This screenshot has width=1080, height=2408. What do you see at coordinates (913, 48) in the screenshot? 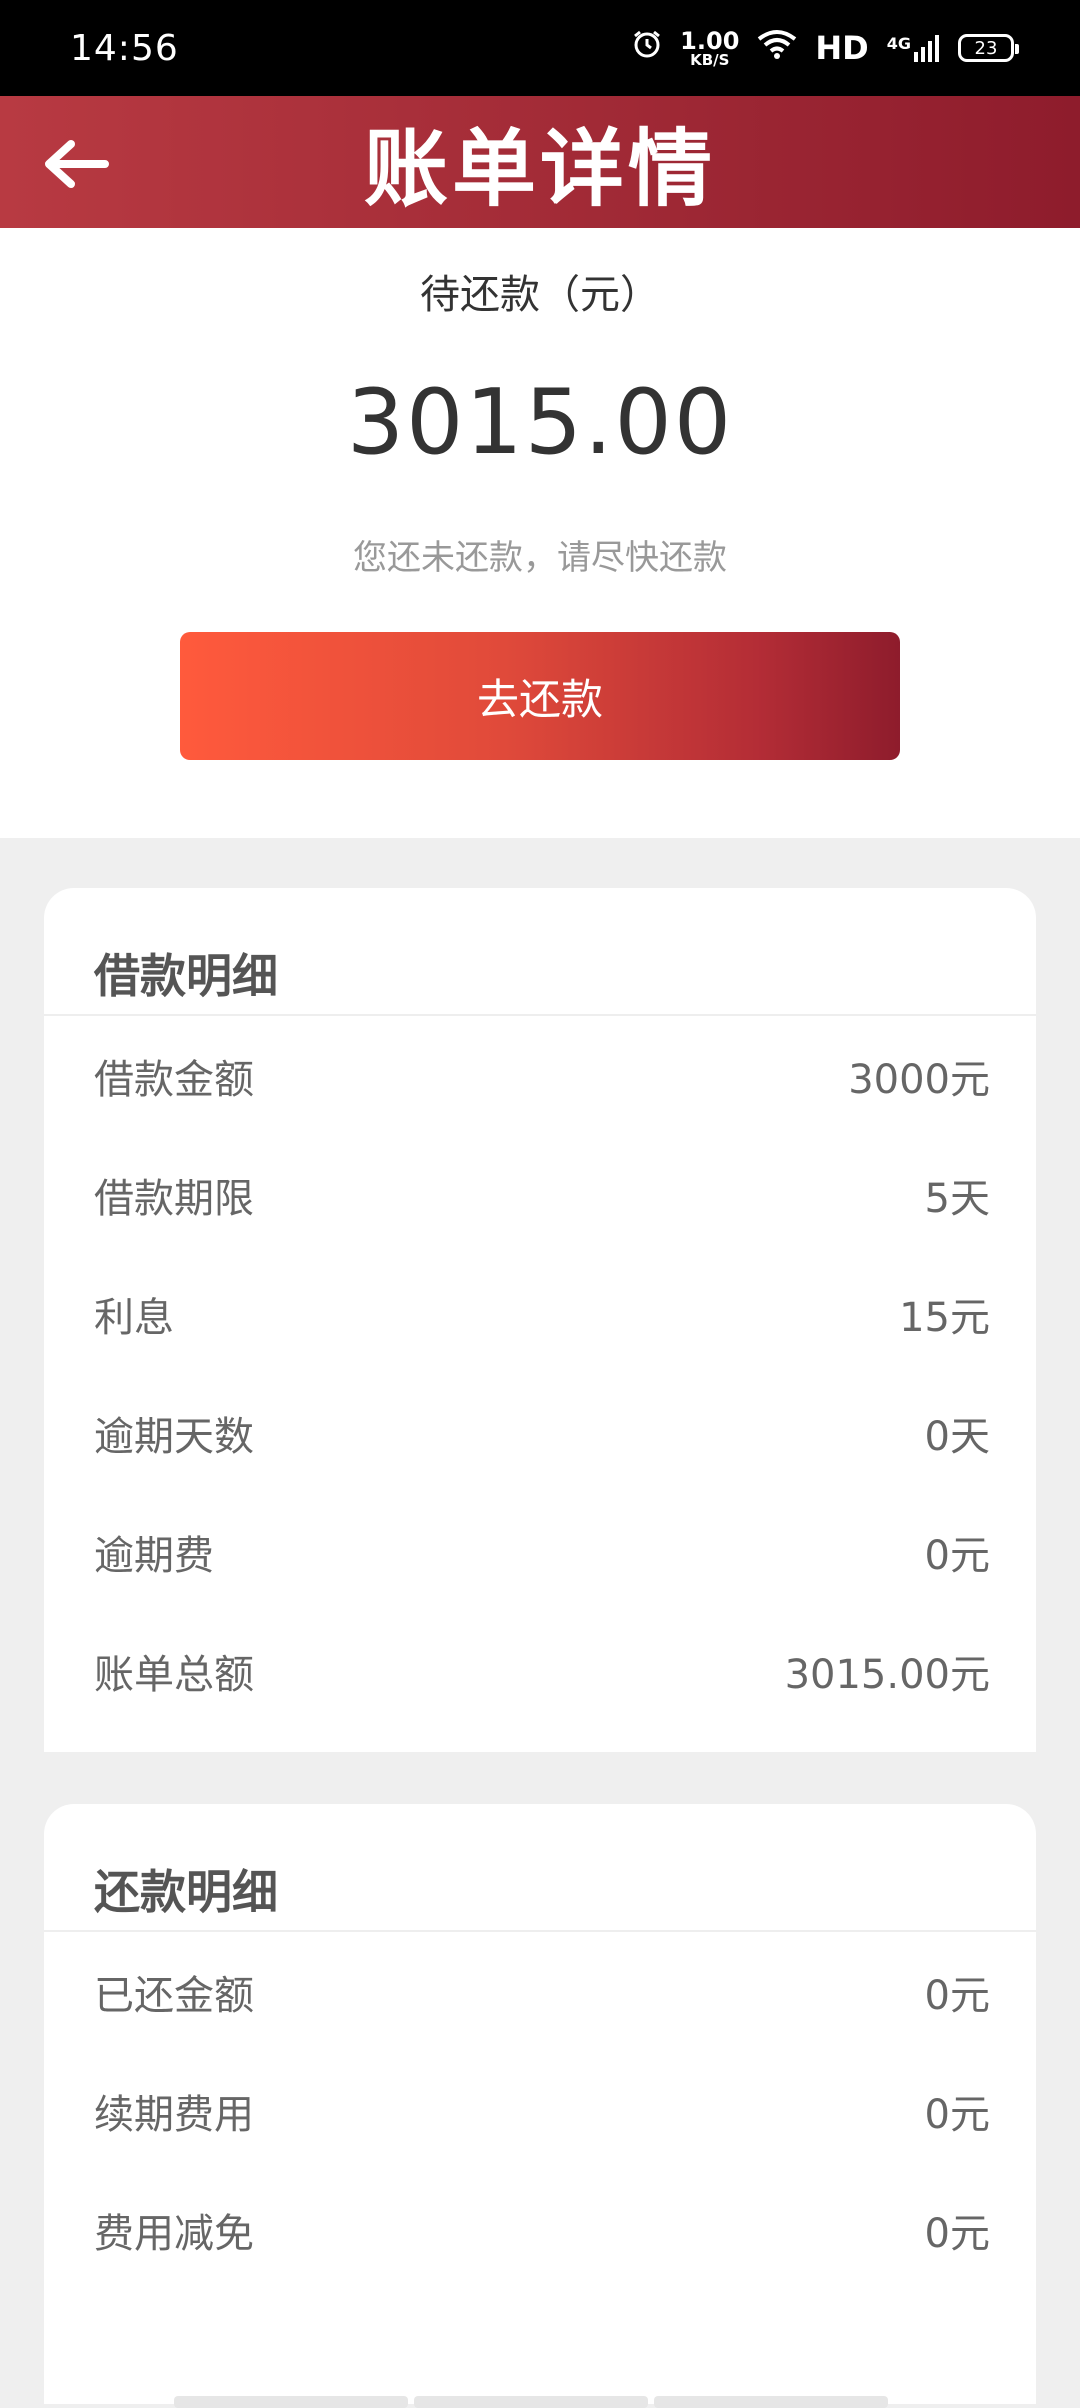
I see `signal-icon: 4G` at bounding box center [913, 48].